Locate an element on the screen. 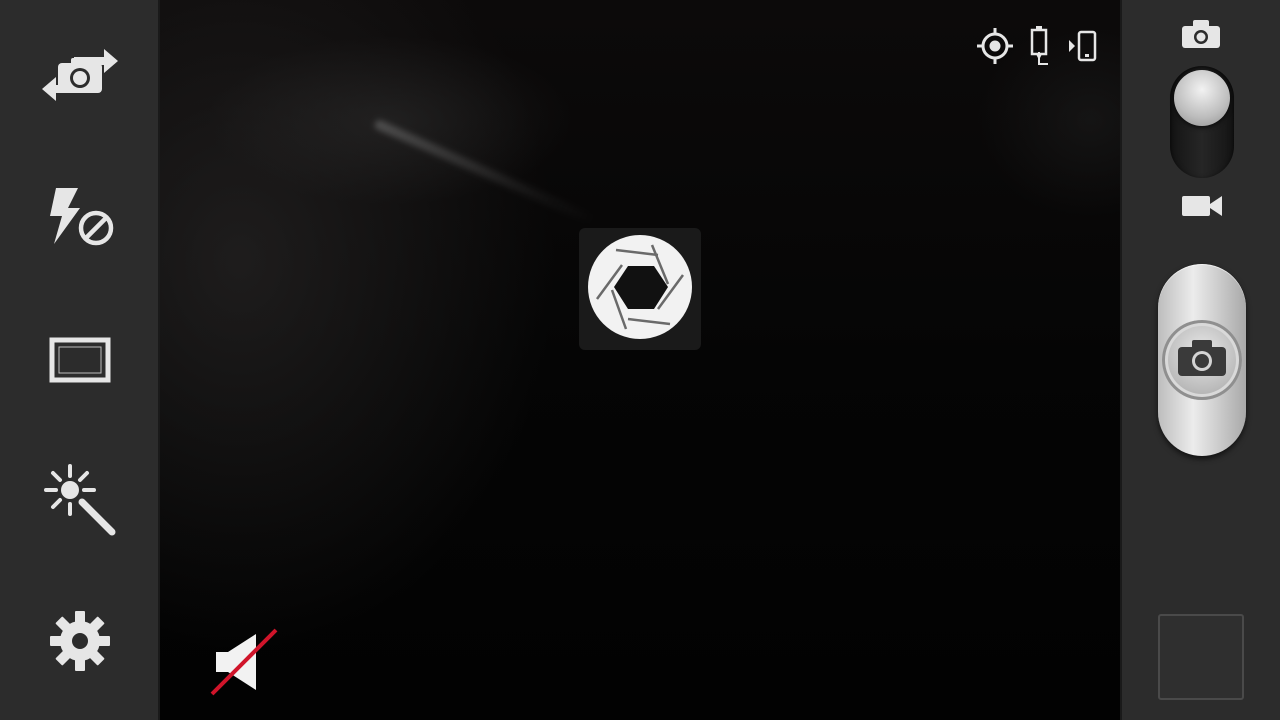 This screenshot has width=1280, height=720. battery-charging-icon is located at coordinates (1040, 48).